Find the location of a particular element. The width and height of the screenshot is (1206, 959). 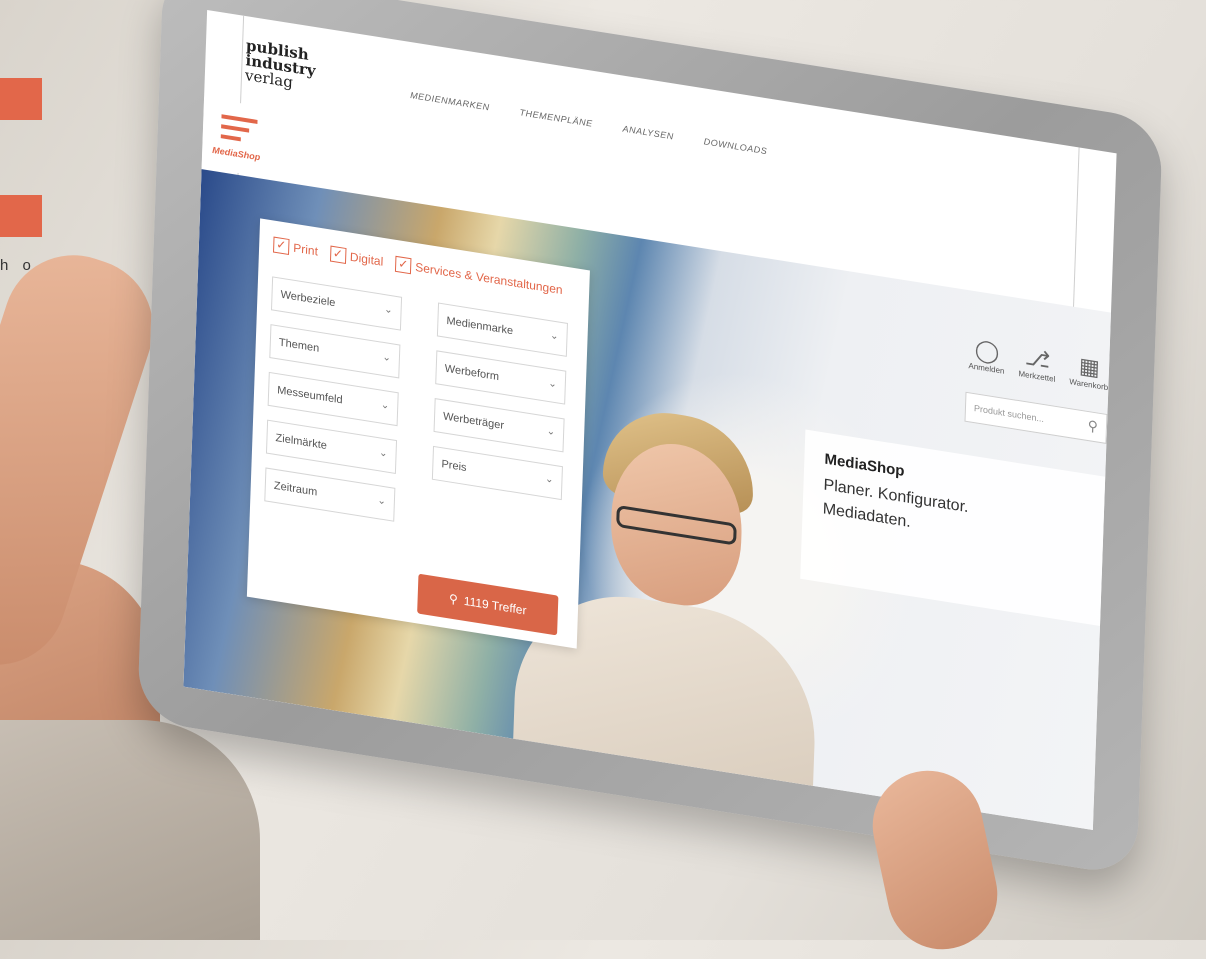

nav-item-analysen: ANALYSEN is located at coordinates (648, 133).